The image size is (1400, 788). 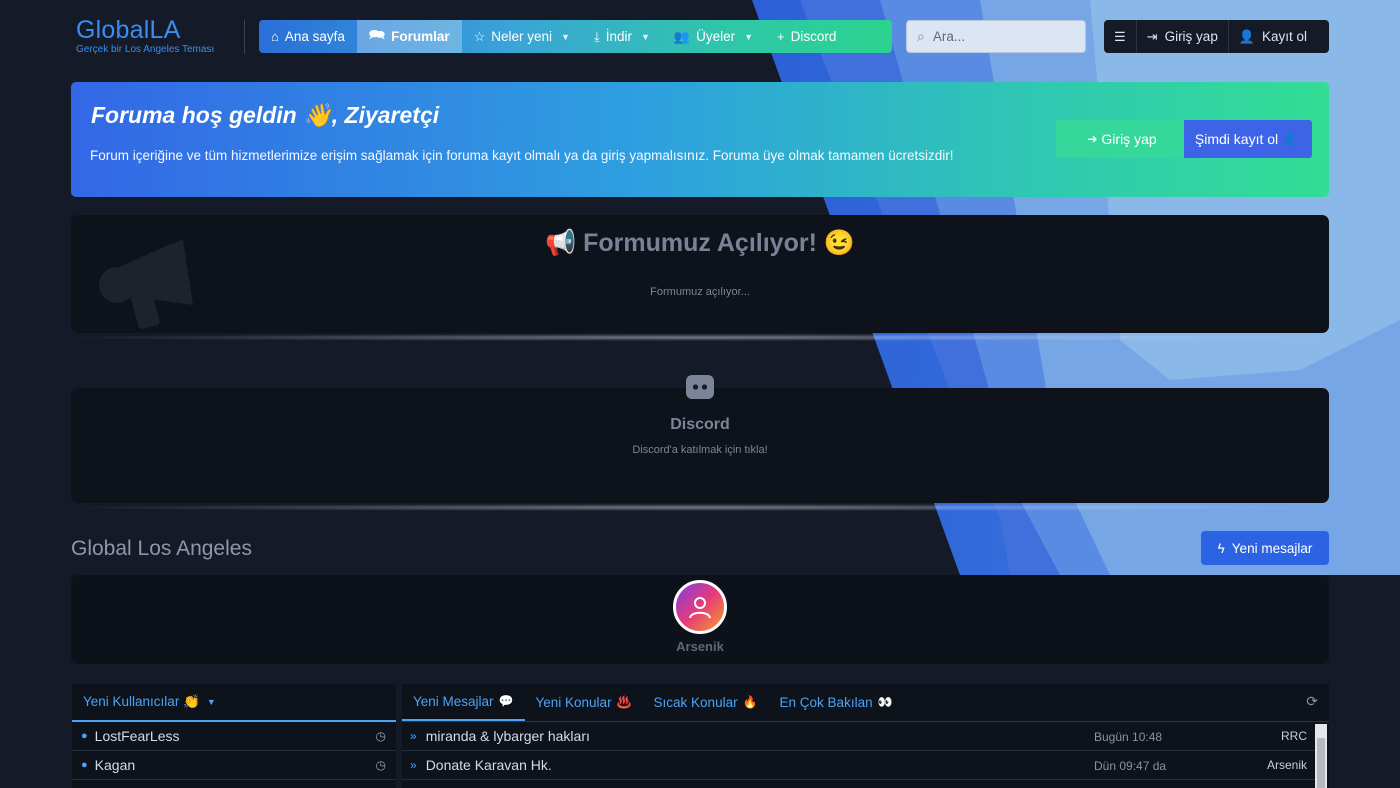 I want to click on tab-label: Yeni Mesajlar, so click(x=453, y=701).